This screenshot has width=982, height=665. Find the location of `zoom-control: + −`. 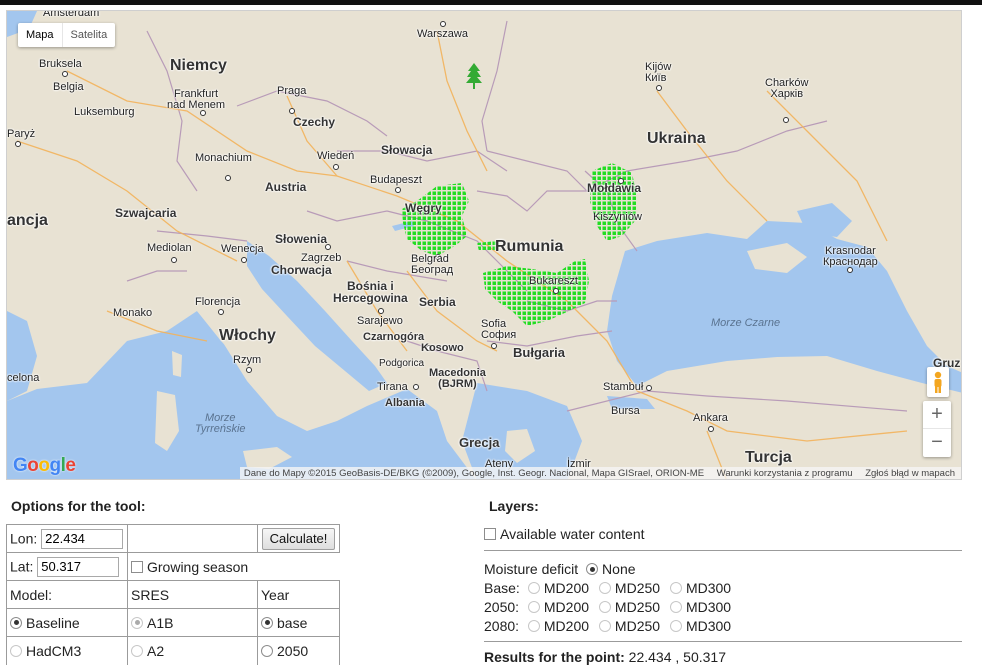

zoom-control: + − is located at coordinates (937, 429).